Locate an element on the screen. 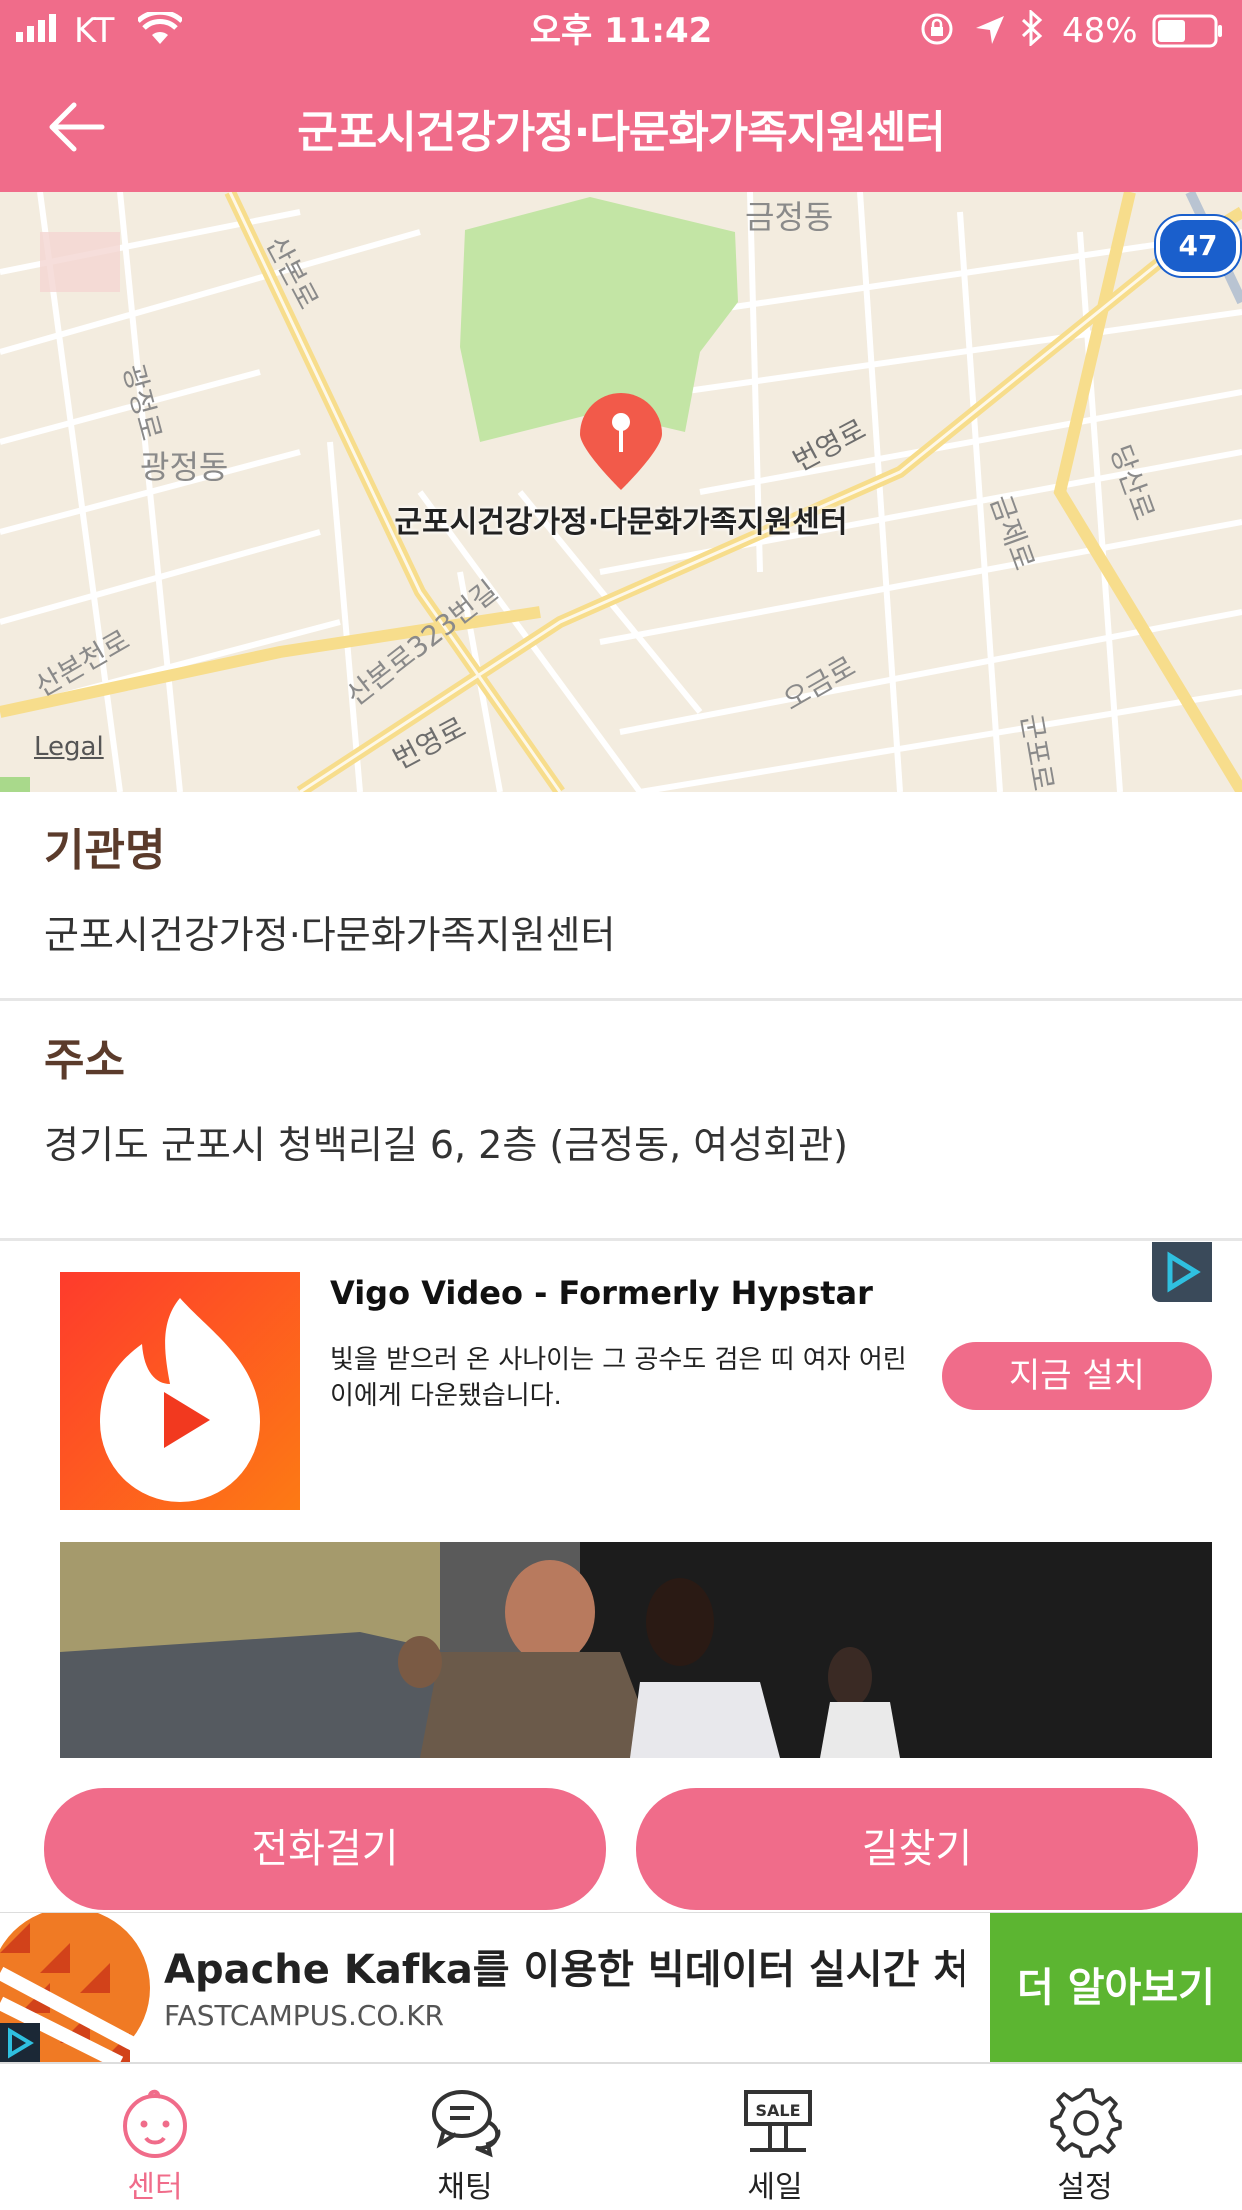  status-bar: KT 오후 11:42 48% is located at coordinates (621, 31).